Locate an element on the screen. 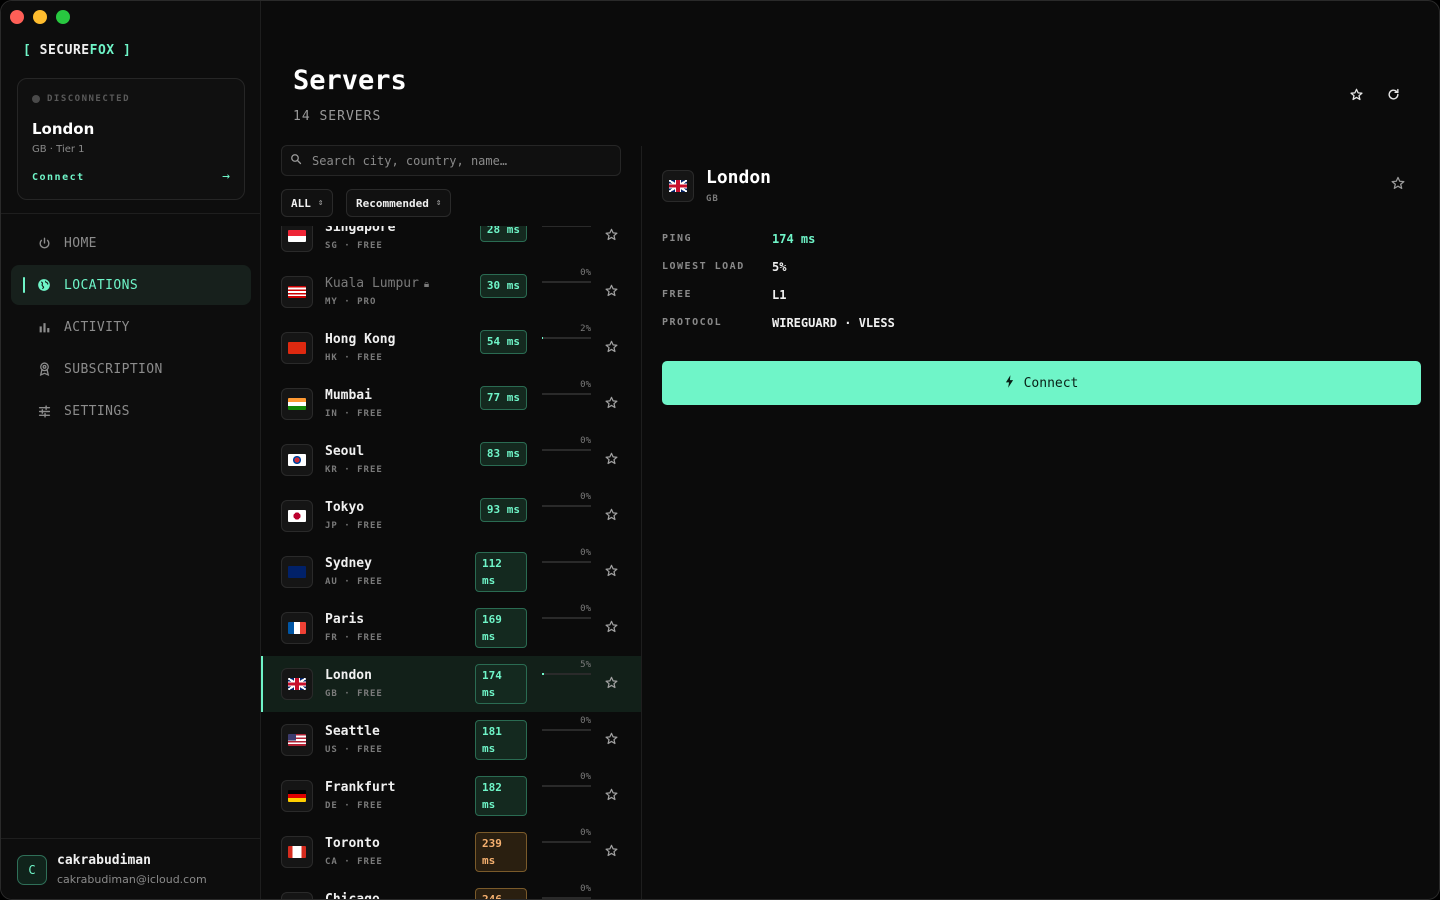  brand-bracket-right: ] is located at coordinates (127, 50).